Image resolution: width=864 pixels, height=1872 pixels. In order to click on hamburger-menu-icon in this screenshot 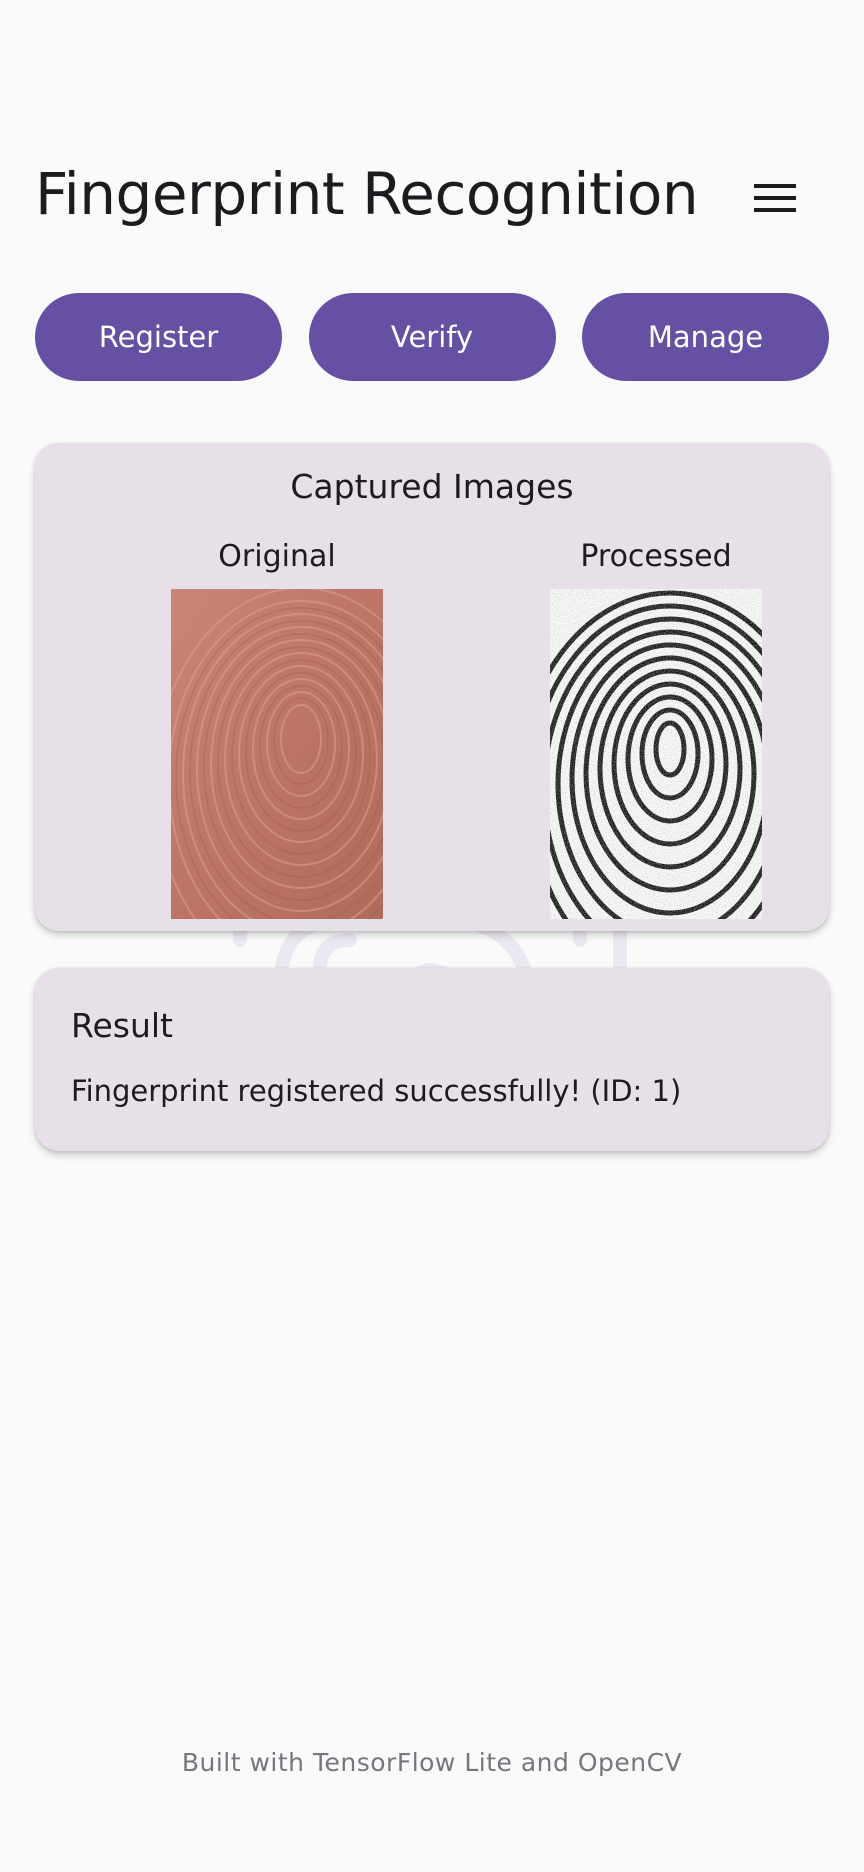, I will do `click(775, 198)`.